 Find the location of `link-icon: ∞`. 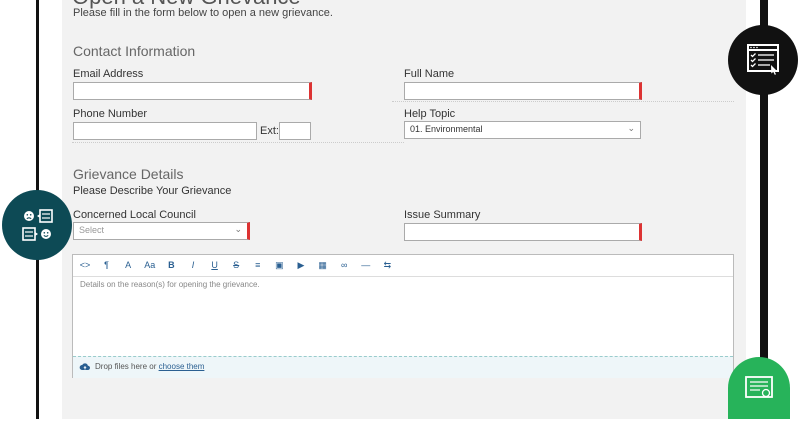

link-icon: ∞ is located at coordinates (344, 265).